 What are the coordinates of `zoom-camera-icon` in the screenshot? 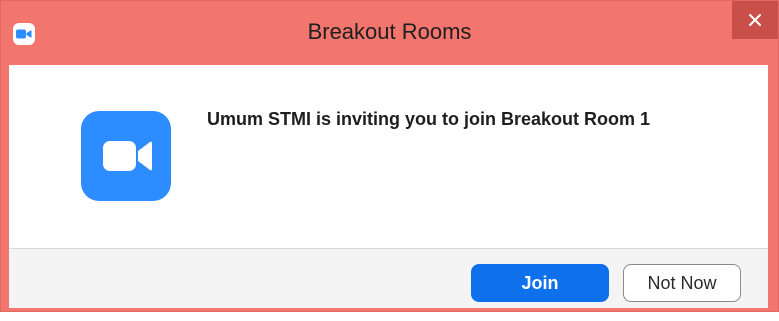 It's located at (126, 156).